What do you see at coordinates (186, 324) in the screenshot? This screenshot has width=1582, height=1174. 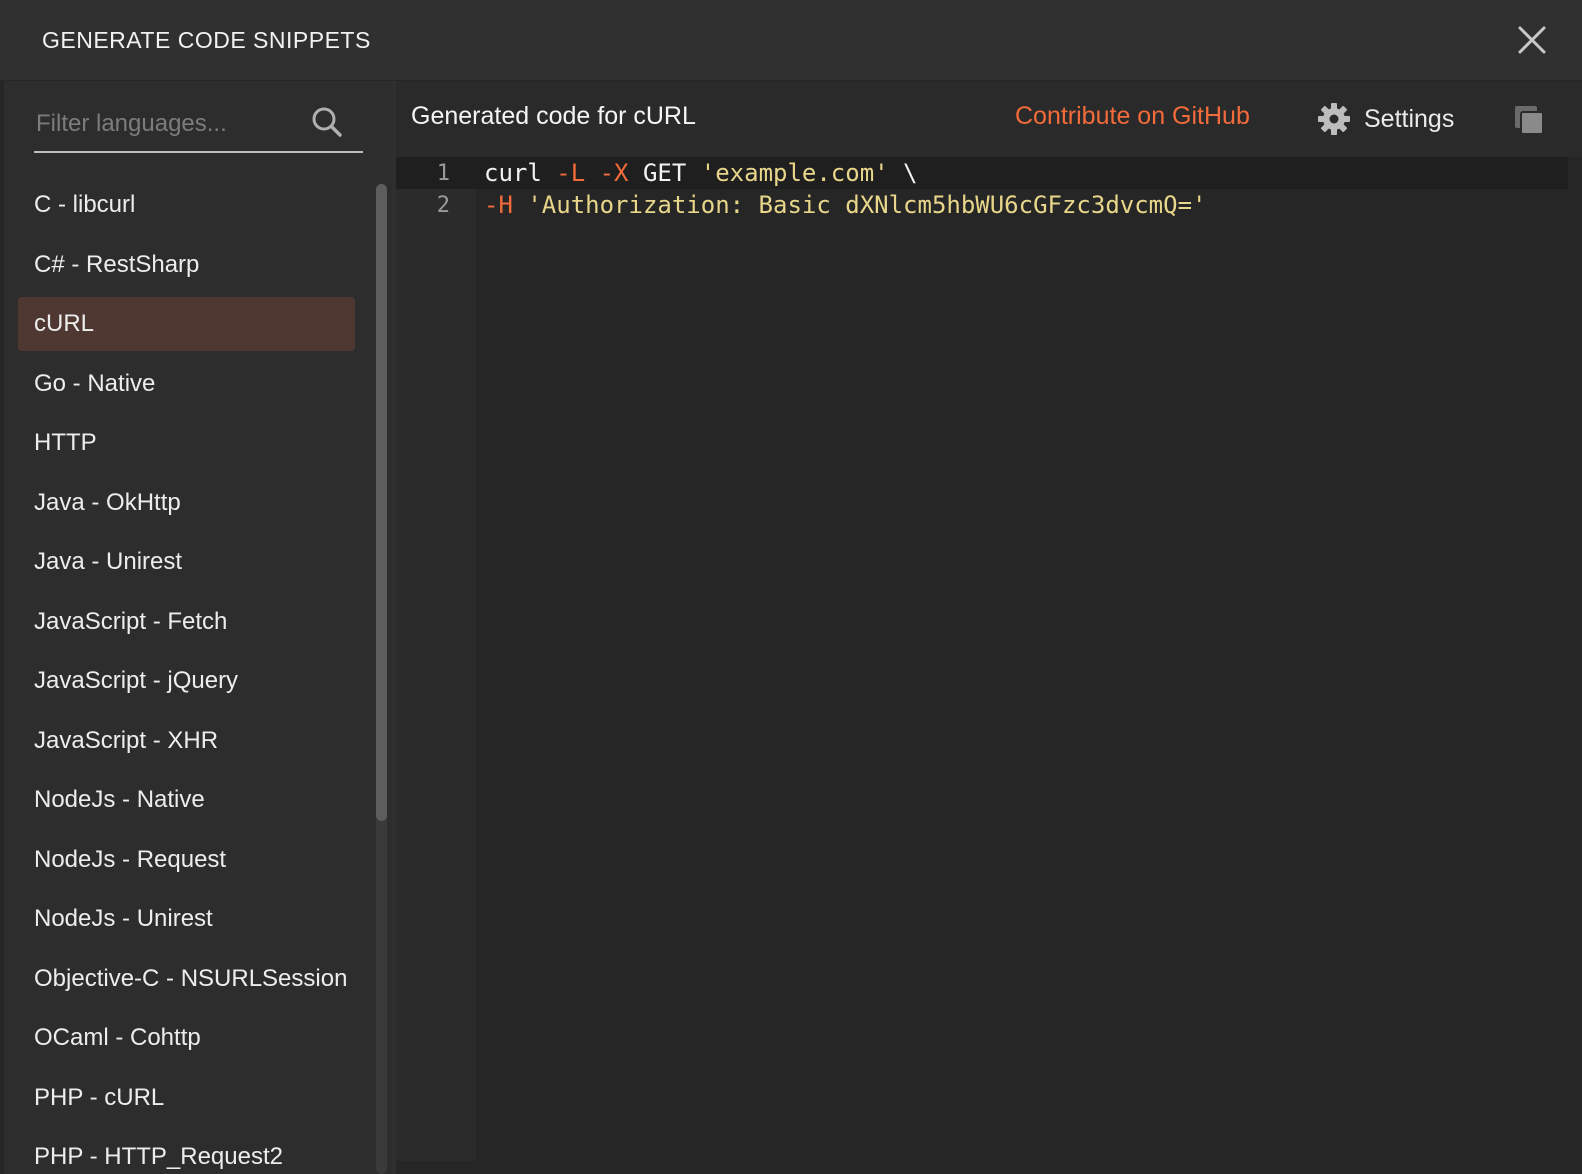 I see `language-item: cURL` at bounding box center [186, 324].